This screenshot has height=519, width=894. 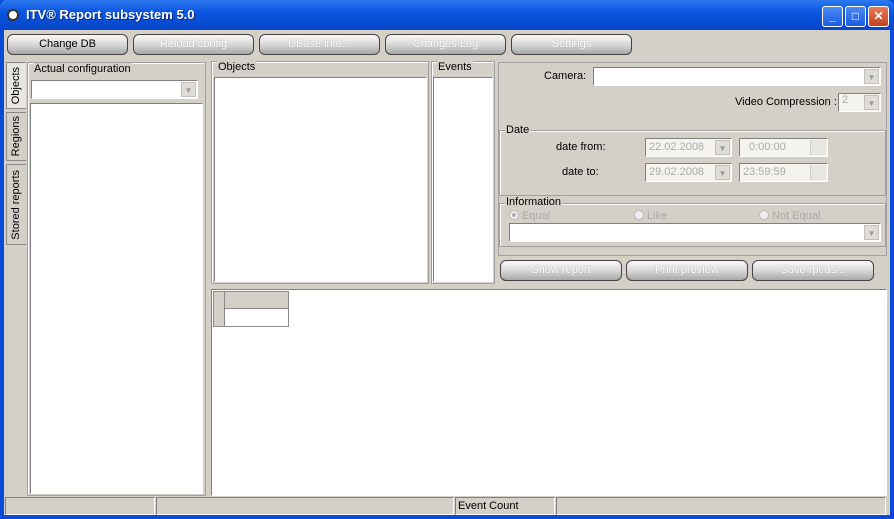 I want to click on radio-label: Not Equal, so click(x=796, y=216).